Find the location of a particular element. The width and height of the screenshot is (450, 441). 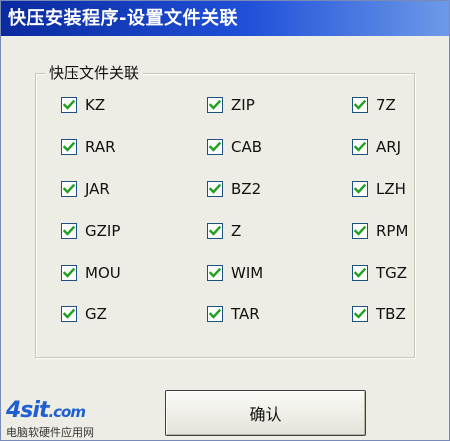

file-type-option: GZIP is located at coordinates (90, 231).